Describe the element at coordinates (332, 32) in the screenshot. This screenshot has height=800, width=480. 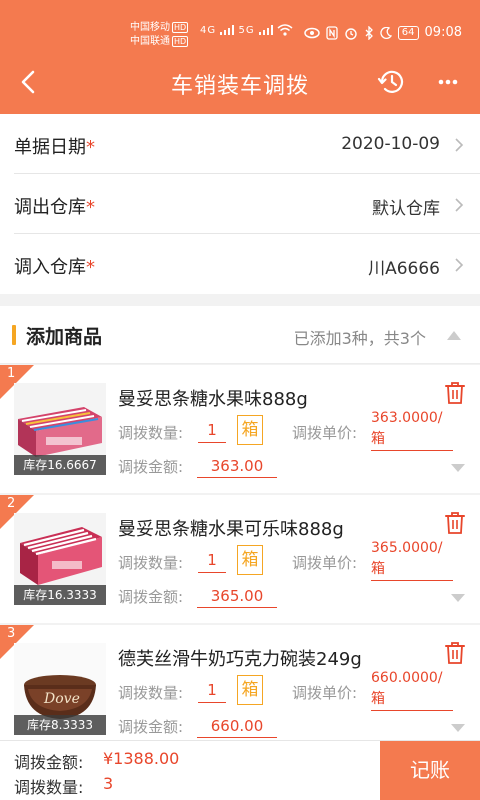
I see `nfc-icon` at that location.